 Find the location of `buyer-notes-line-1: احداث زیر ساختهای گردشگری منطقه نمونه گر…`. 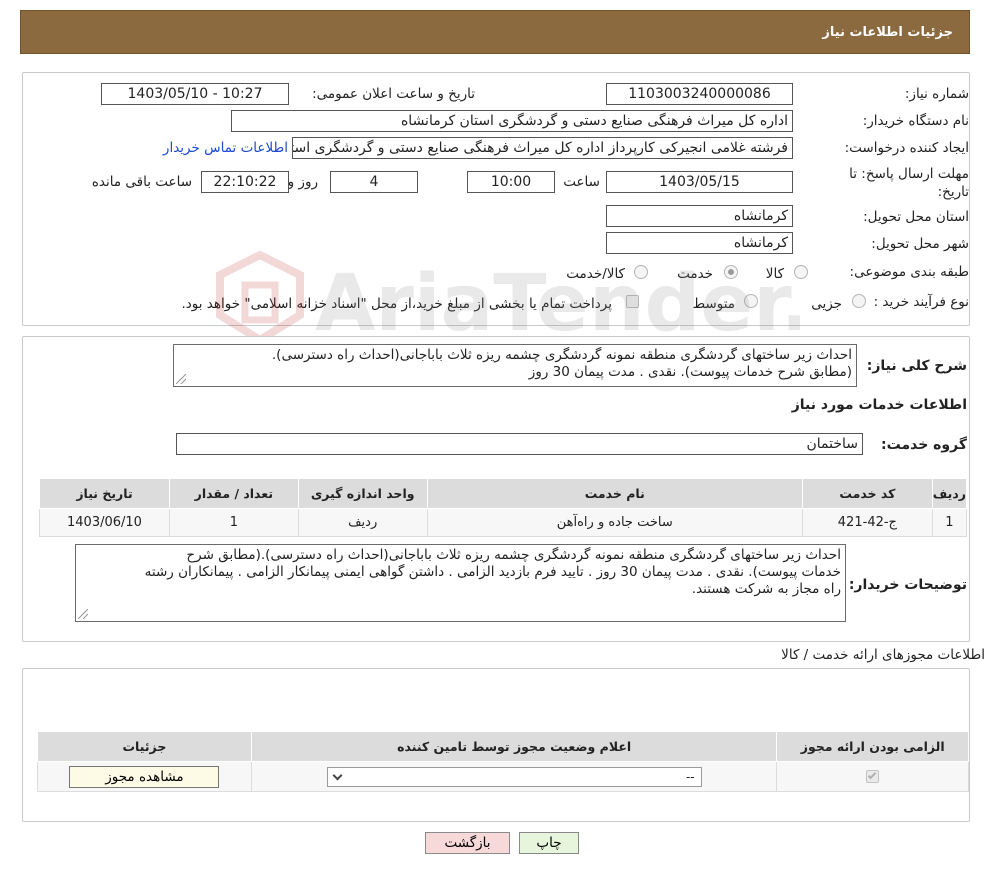

buyer-notes-line-1: احداث زیر ساختهای گردشگری منطقه نمونه گر… is located at coordinates (513, 555).